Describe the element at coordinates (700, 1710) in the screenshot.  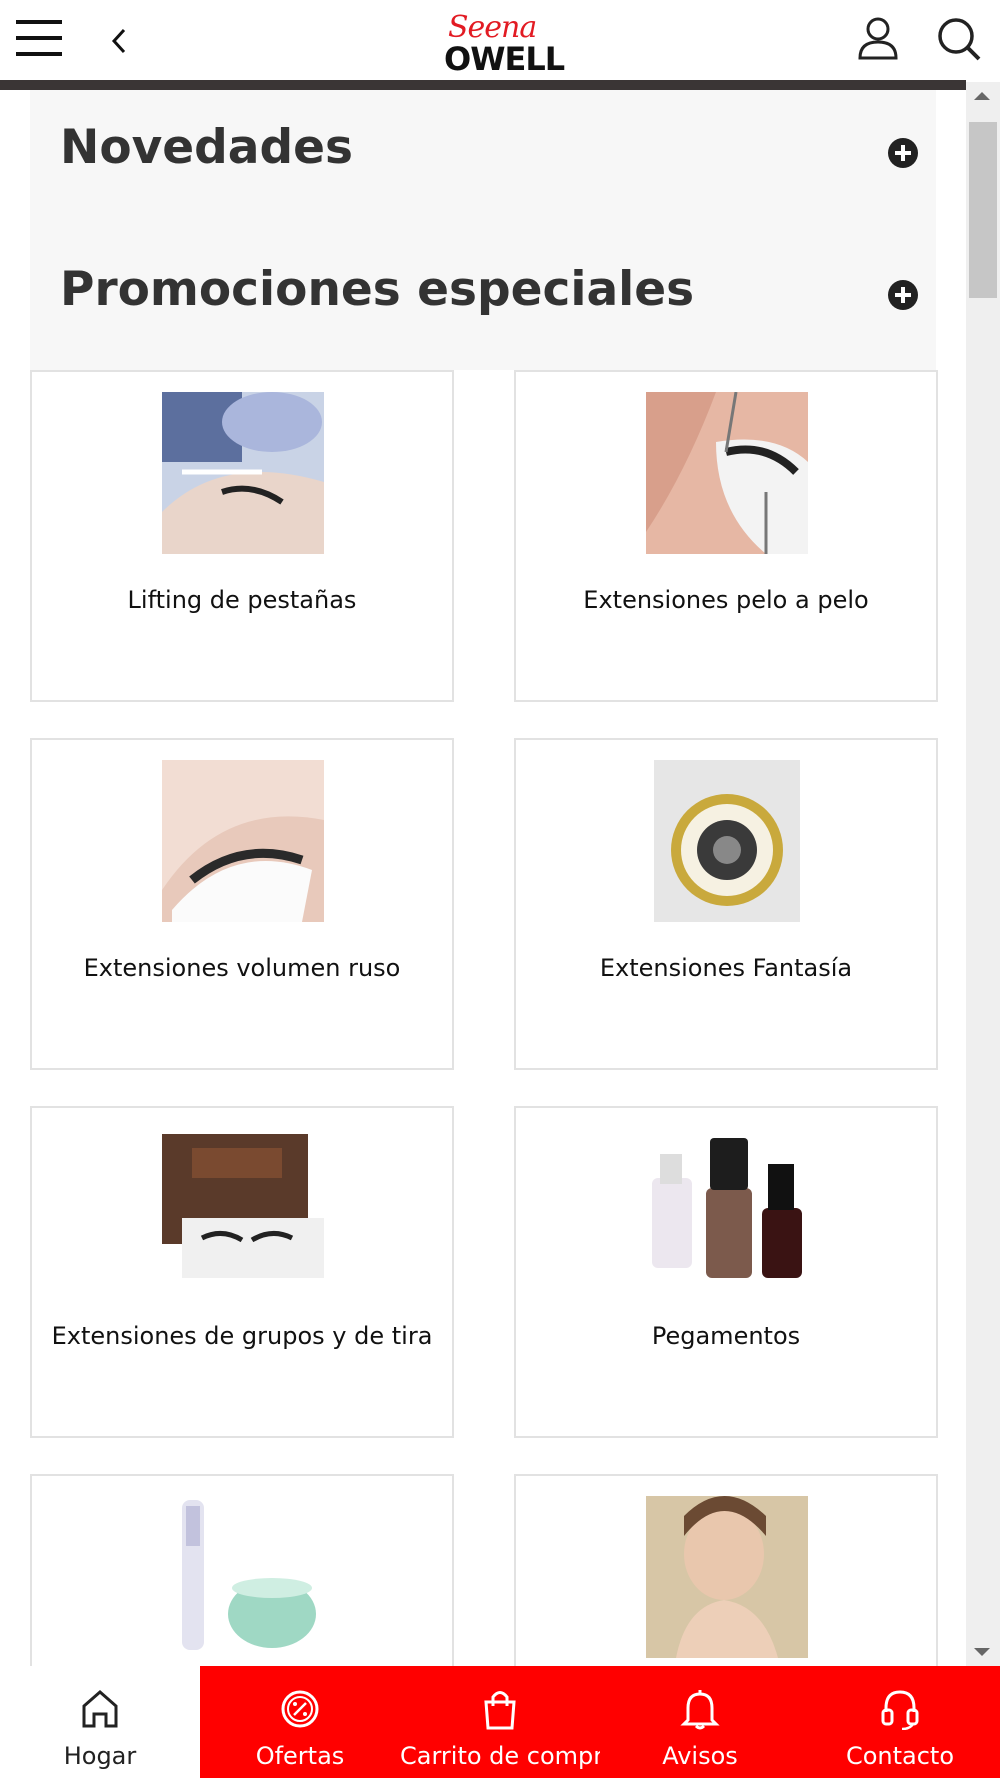
I see `bell-icon` at that location.